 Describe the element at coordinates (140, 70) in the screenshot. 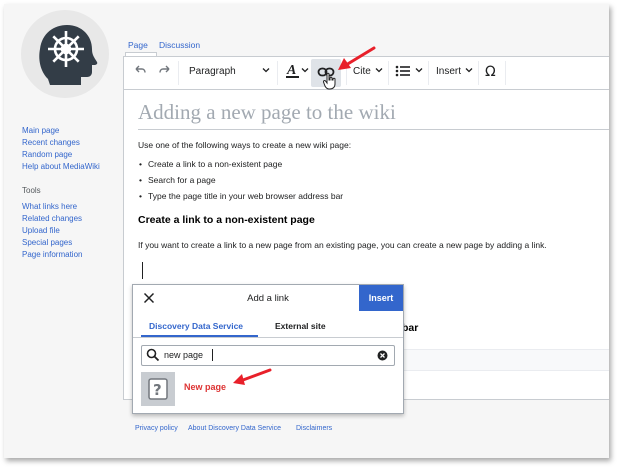

I see `undo-icon` at that location.